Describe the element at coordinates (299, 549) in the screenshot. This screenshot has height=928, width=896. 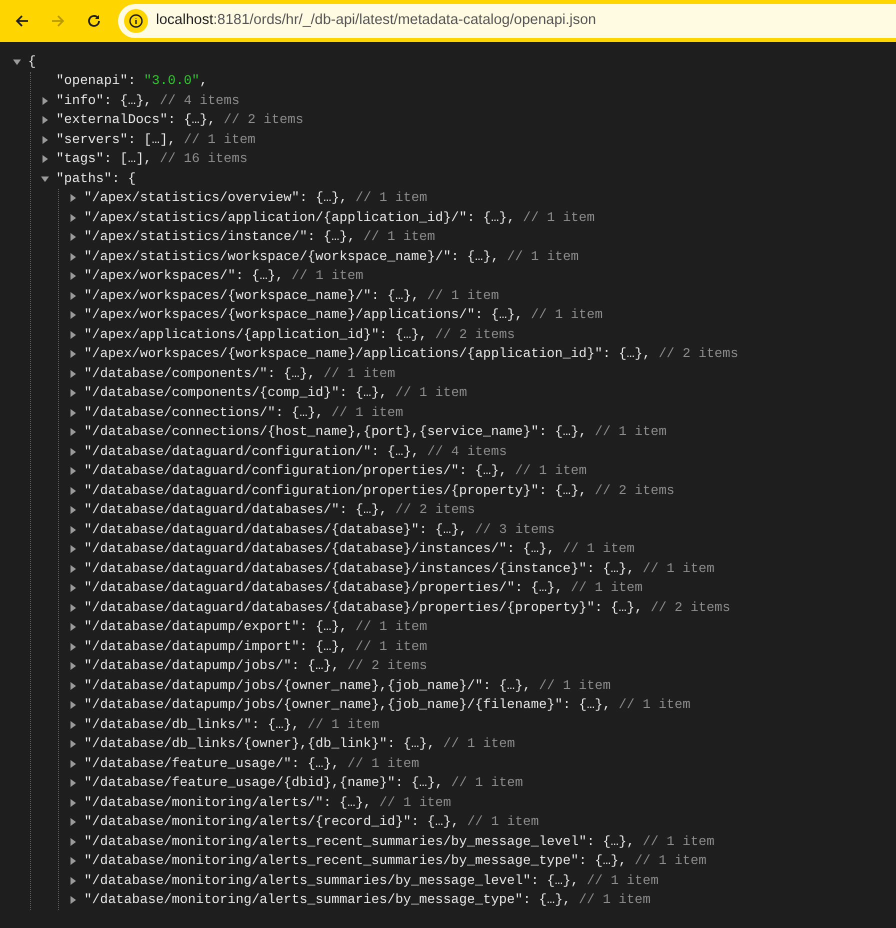
I see `json-key: "/database/dataguard/databases/{database}/instances/":` at that location.